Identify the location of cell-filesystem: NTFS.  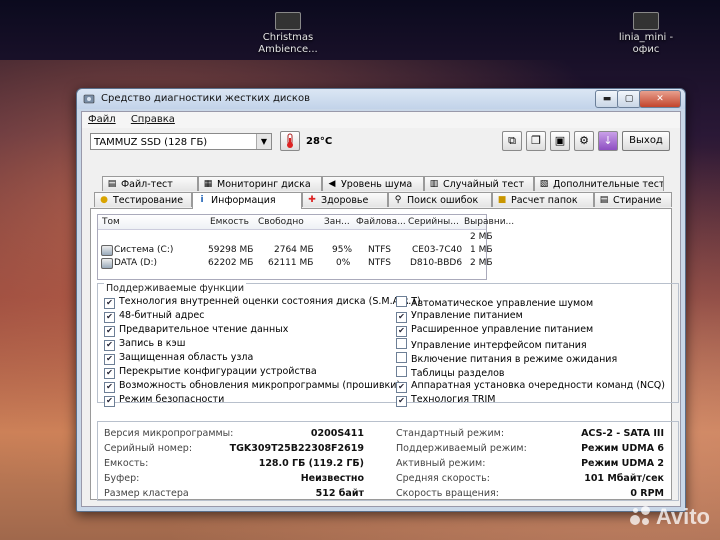
(379, 263).